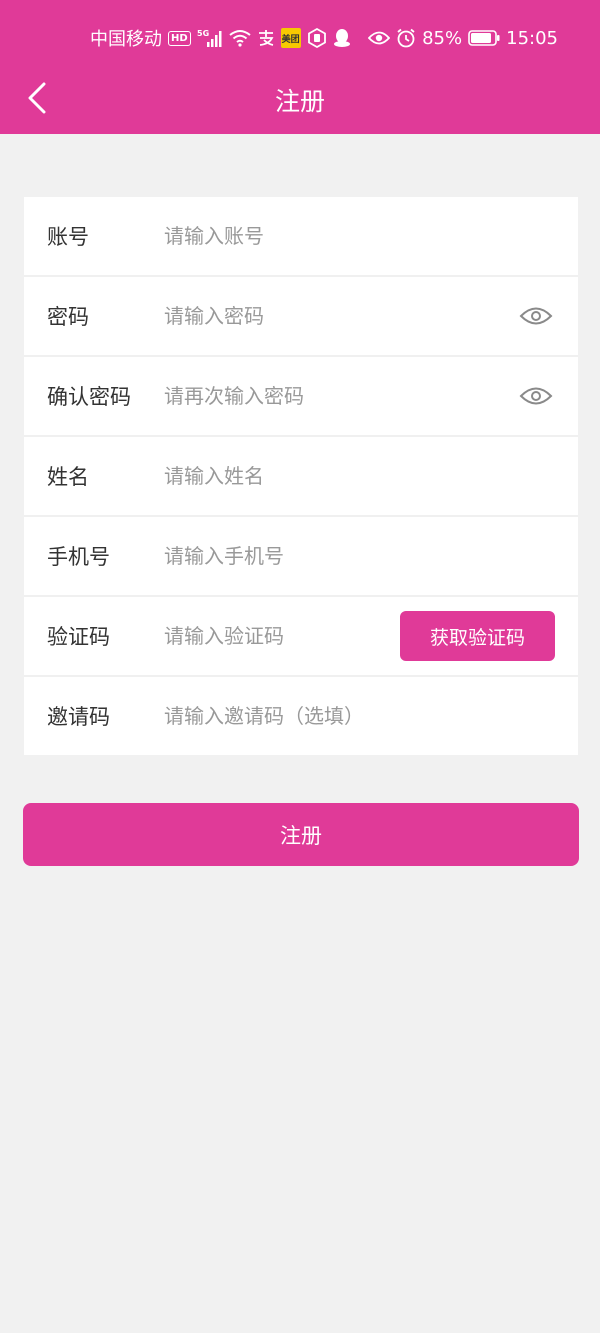 The image size is (600, 1333). I want to click on get-verify-code-button: 获取验证码, so click(477, 636).